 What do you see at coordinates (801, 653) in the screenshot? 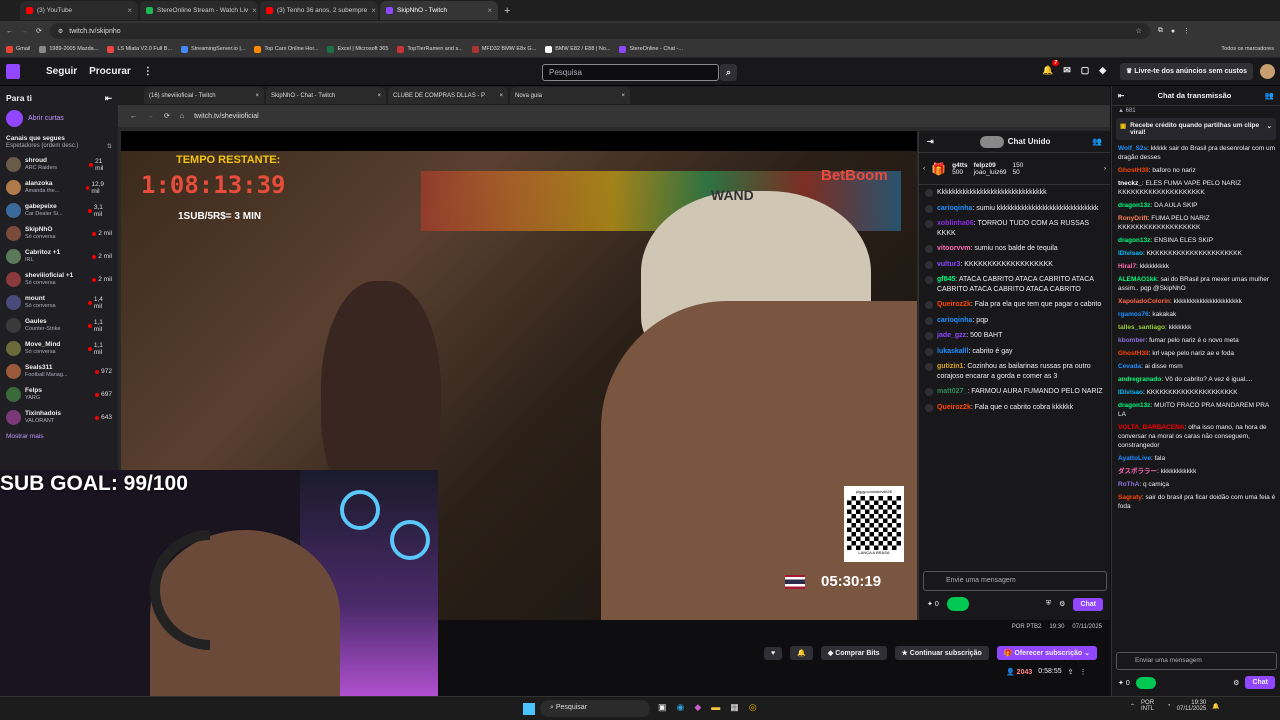
I see `bell-icon: 🔔` at bounding box center [801, 653].